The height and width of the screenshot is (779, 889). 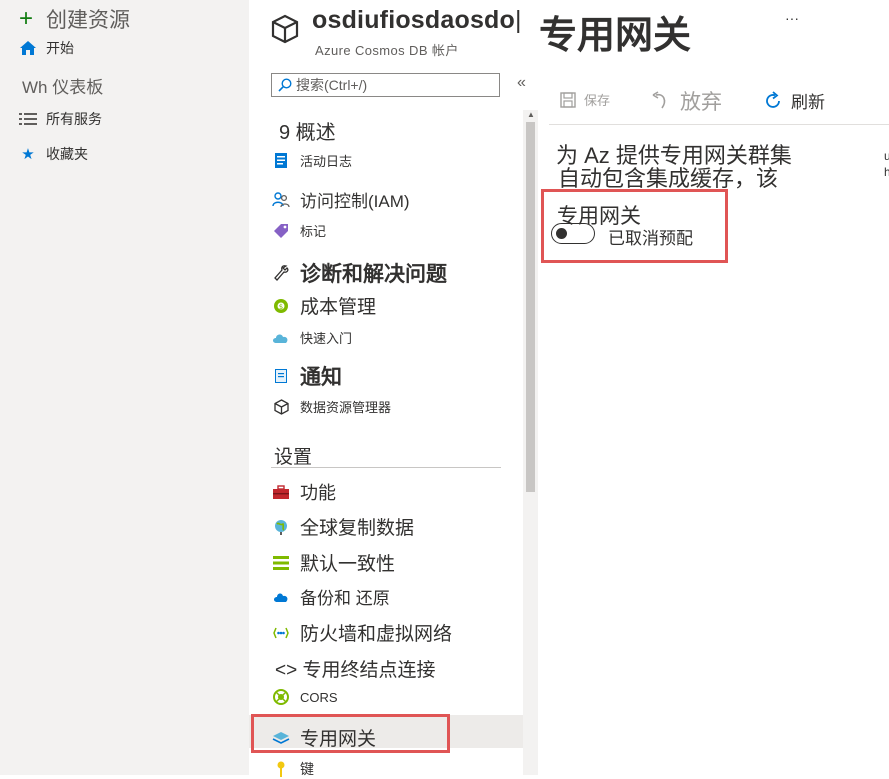 I want to click on resource-name: osdiufiosdaosdo, so click(x=413, y=20).